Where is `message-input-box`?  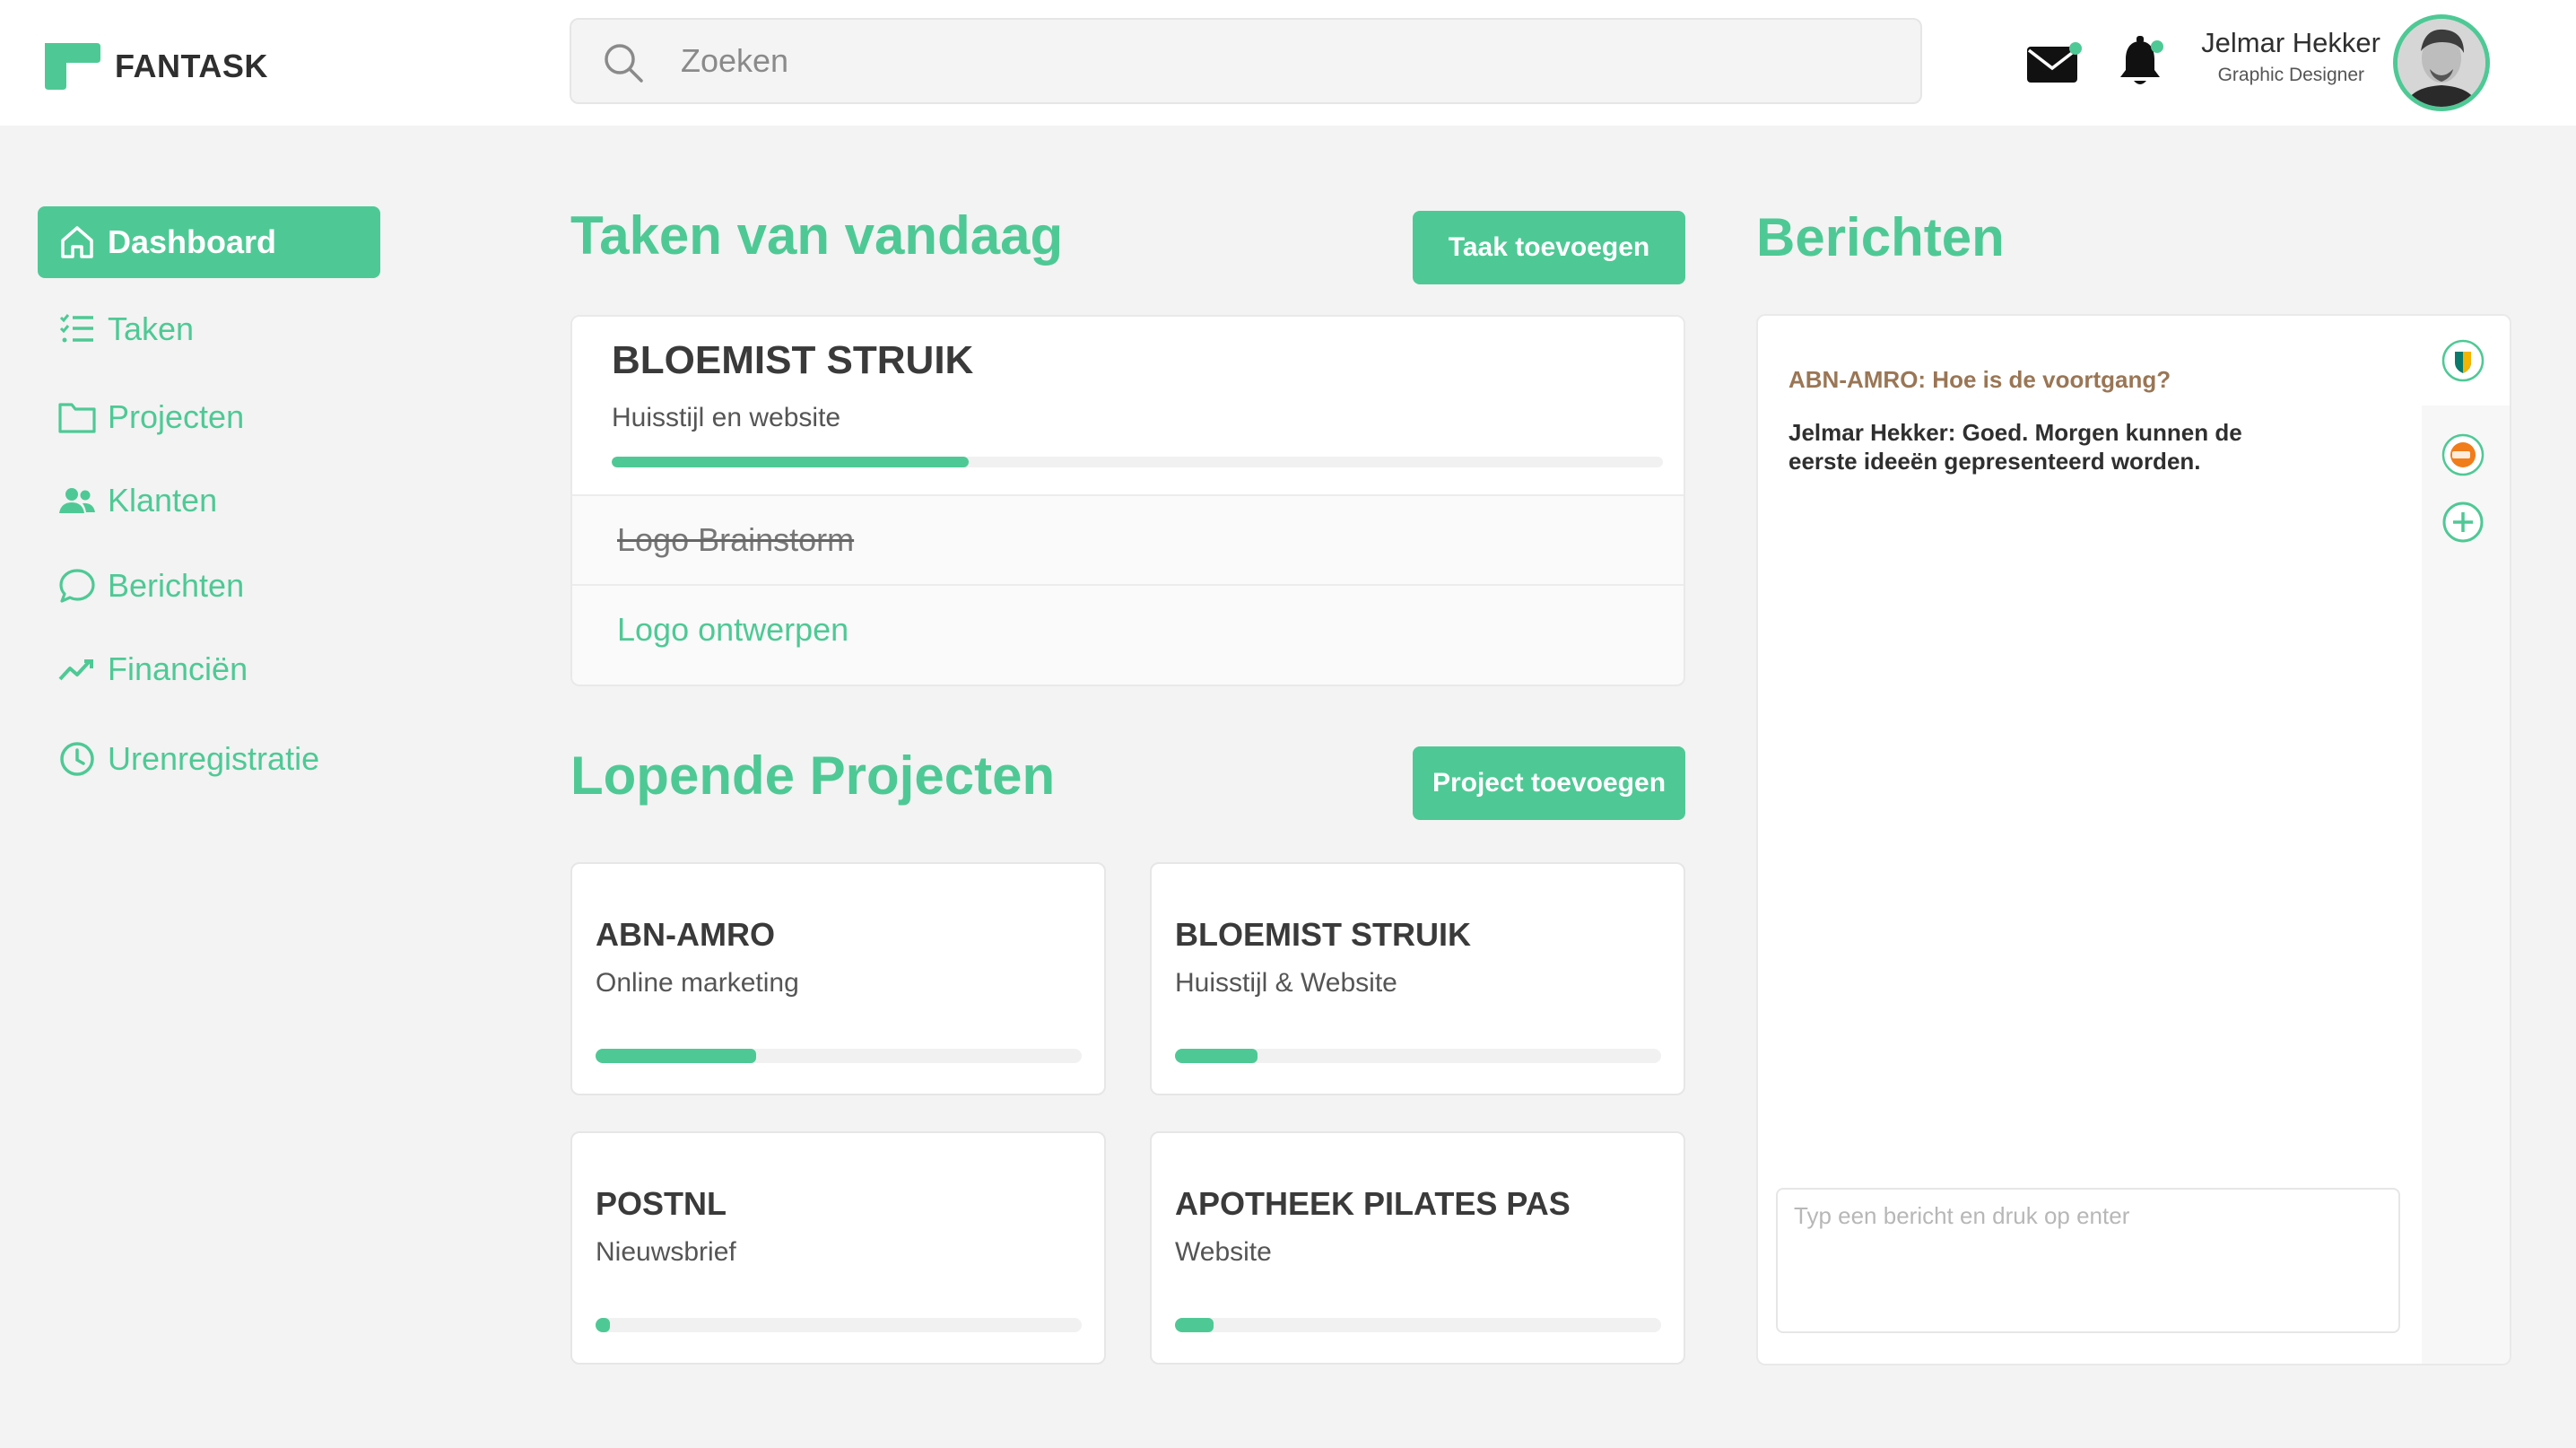 message-input-box is located at coordinates (2088, 1260).